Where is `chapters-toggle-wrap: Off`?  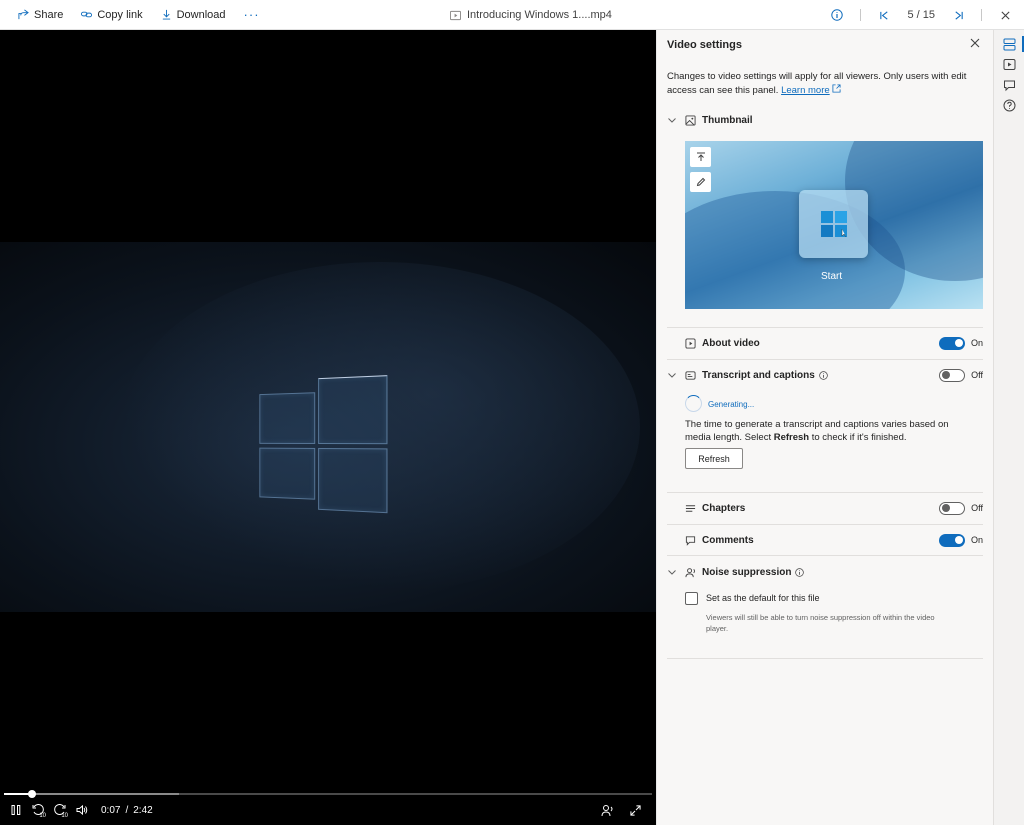 chapters-toggle-wrap: Off is located at coordinates (961, 508).